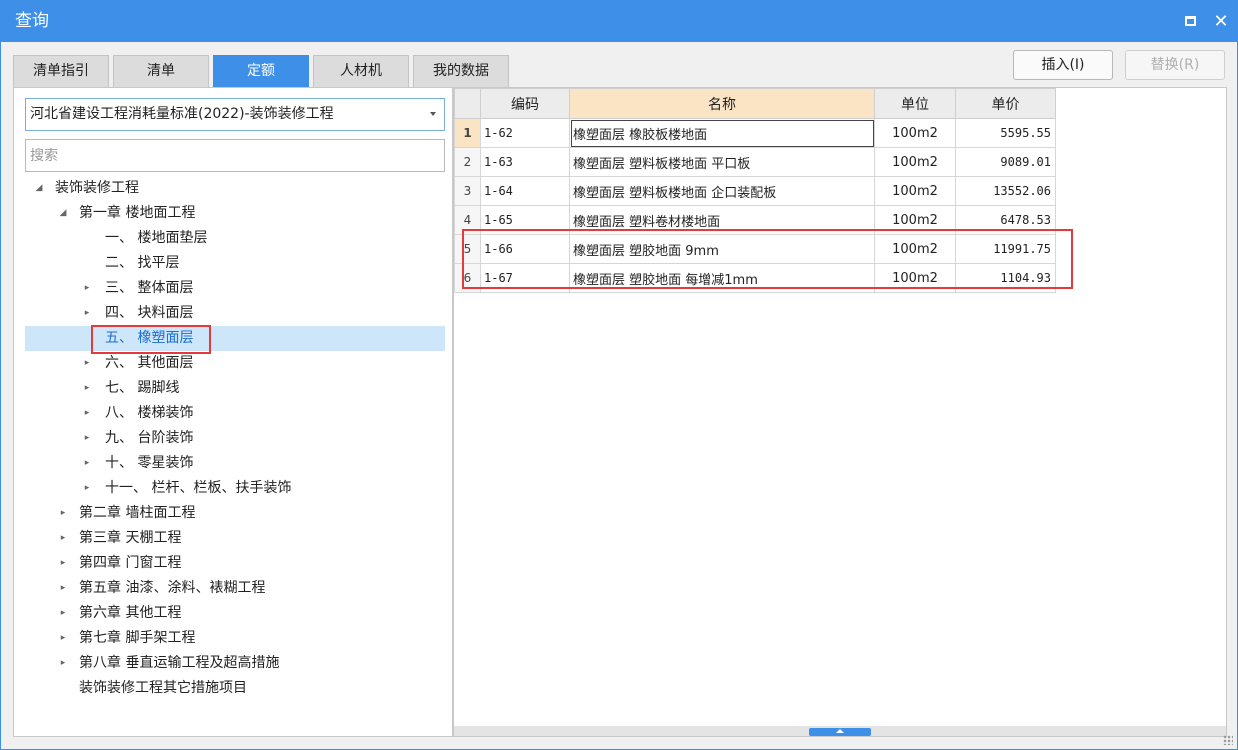 The width and height of the screenshot is (1238, 750). Describe the element at coordinates (1005, 103) in the screenshot. I see `header-price: 单价` at that location.